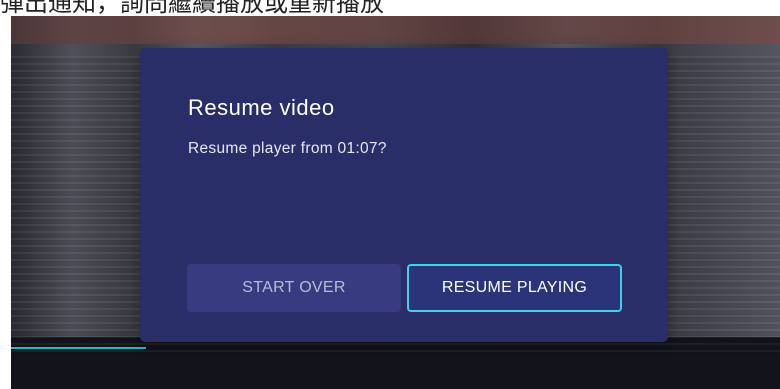 This screenshot has width=780, height=389. I want to click on dialog-message: Resume player from 01:07?, so click(287, 148).